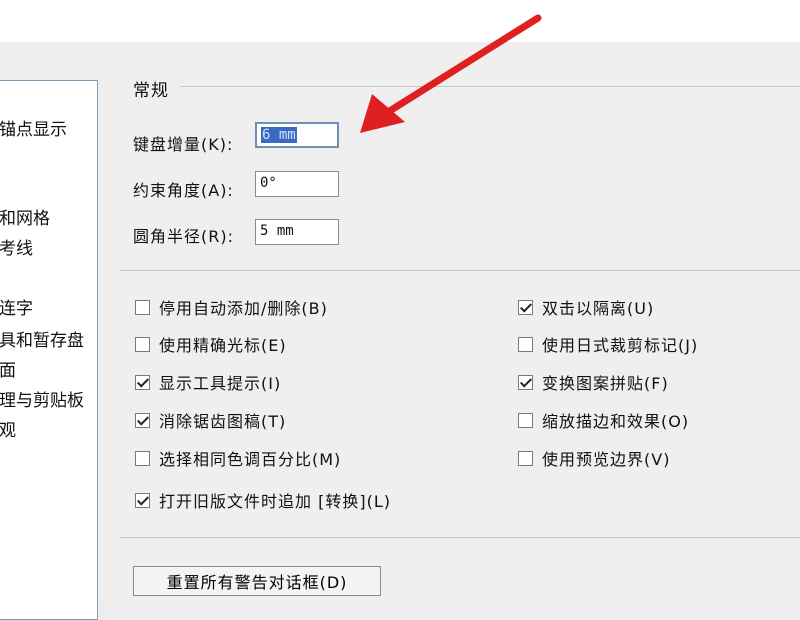 This screenshot has height=620, width=800. What do you see at coordinates (598, 308) in the screenshot?
I see `option-label: 双击以隔离(U)` at bounding box center [598, 308].